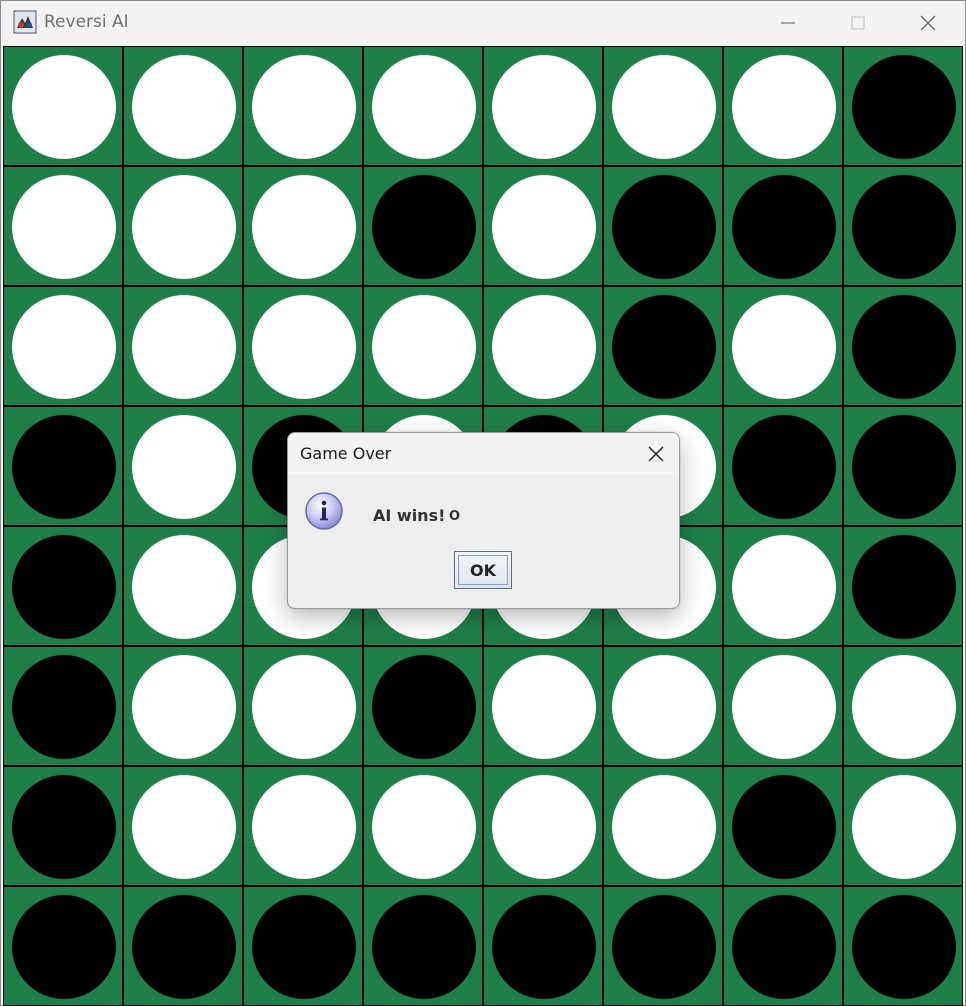 The width and height of the screenshot is (966, 1006). What do you see at coordinates (25, 22) in the screenshot?
I see `reversi-app-icon` at bounding box center [25, 22].